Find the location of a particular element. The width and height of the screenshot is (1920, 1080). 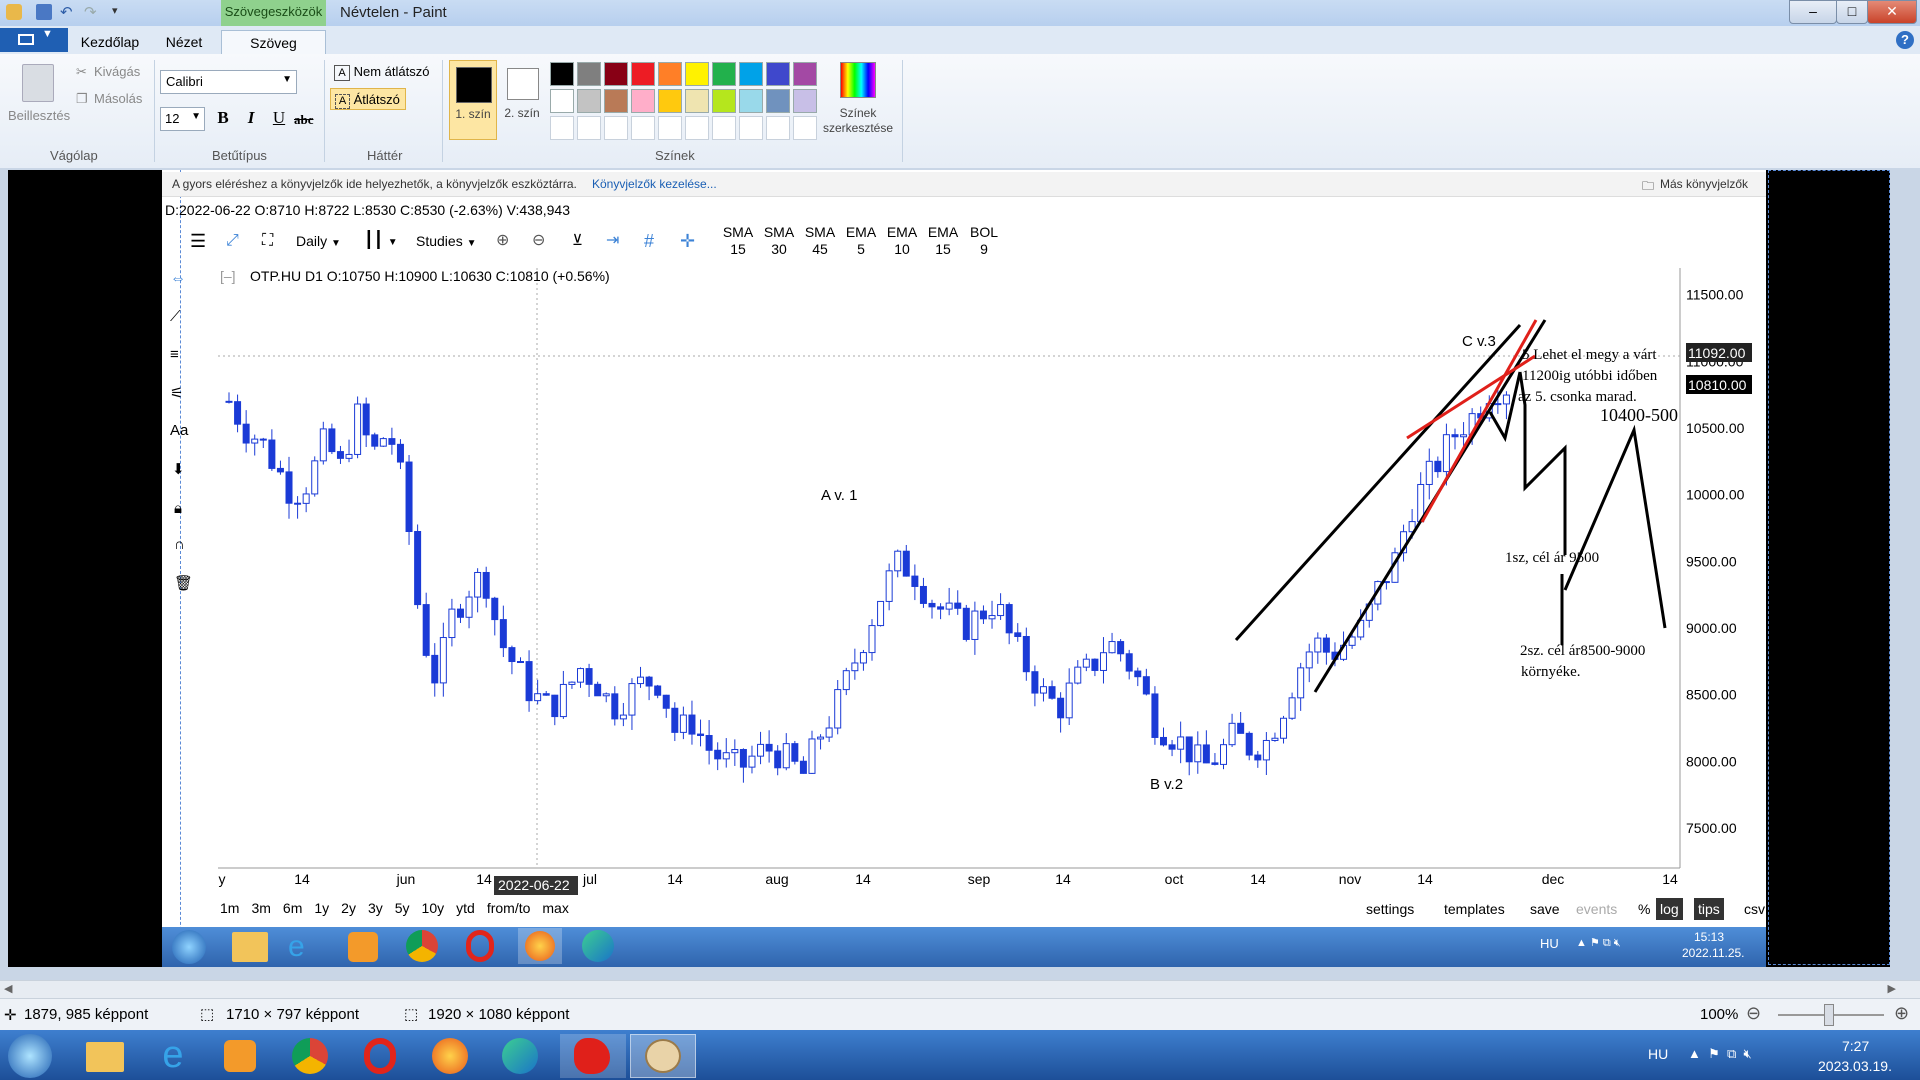

x-tick-label: jun is located at coordinates (406, 879).